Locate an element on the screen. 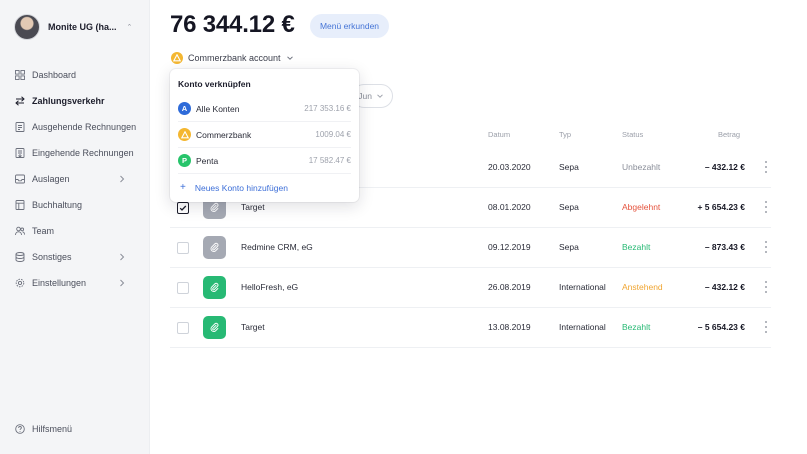 This screenshot has width=807, height=454. row-status: Abgelehnt is located at coordinates (641, 207).